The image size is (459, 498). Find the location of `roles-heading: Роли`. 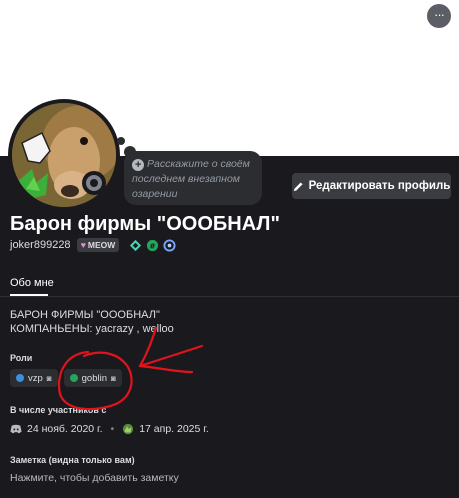

roles-heading: Роли is located at coordinates (21, 358).